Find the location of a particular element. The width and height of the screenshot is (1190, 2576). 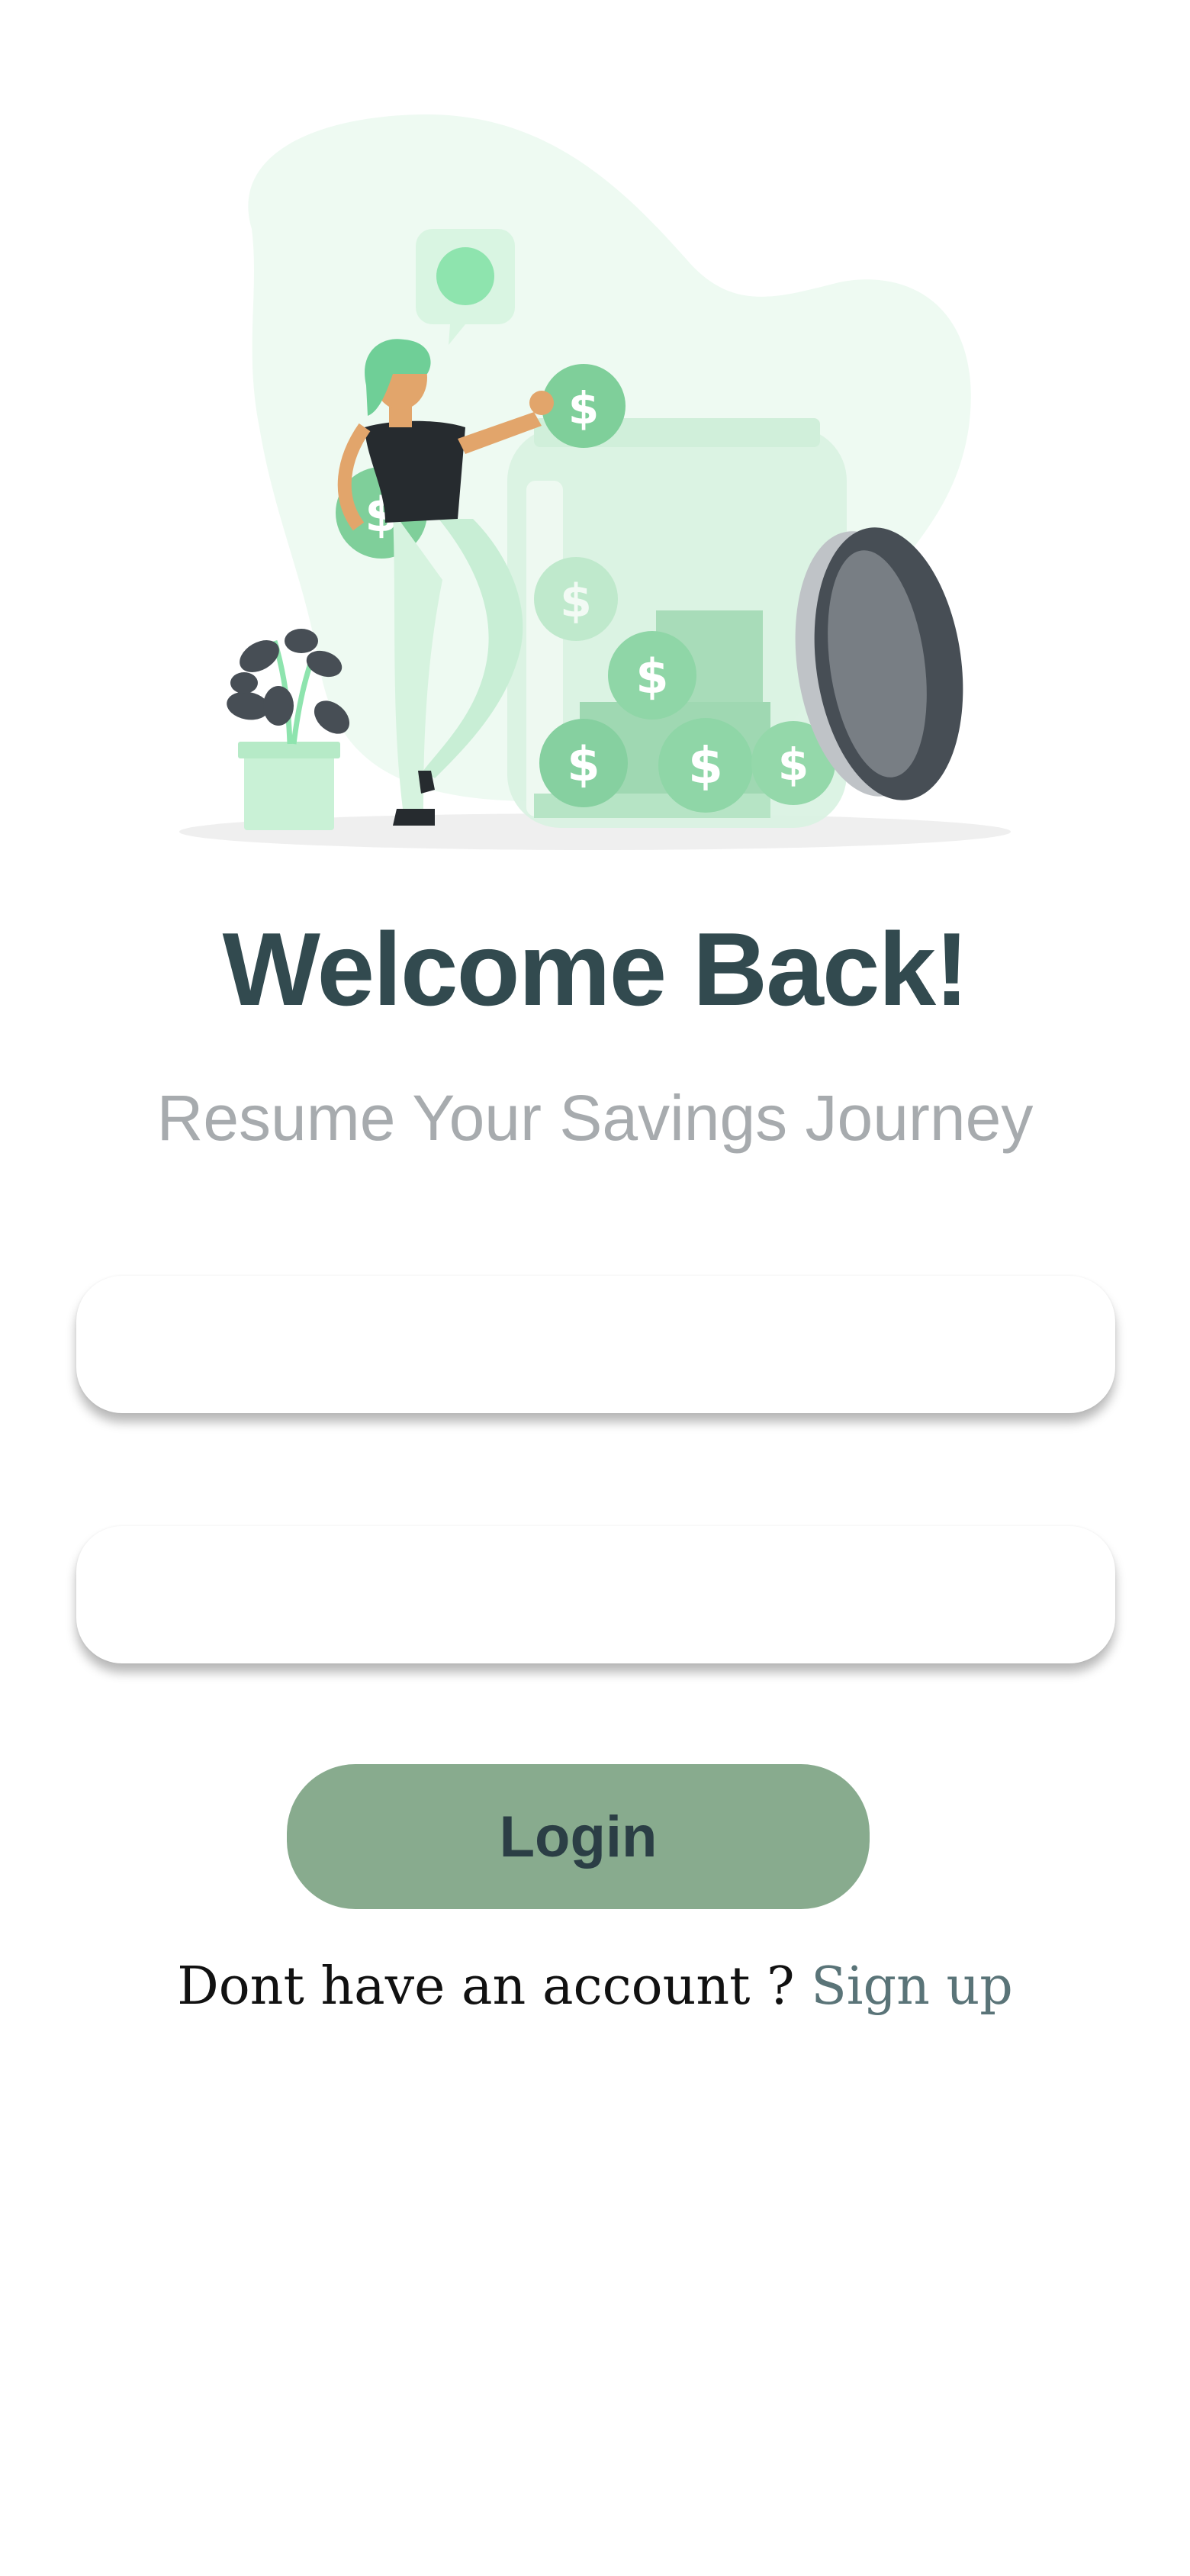

potted-plant-icon is located at coordinates (288, 729).